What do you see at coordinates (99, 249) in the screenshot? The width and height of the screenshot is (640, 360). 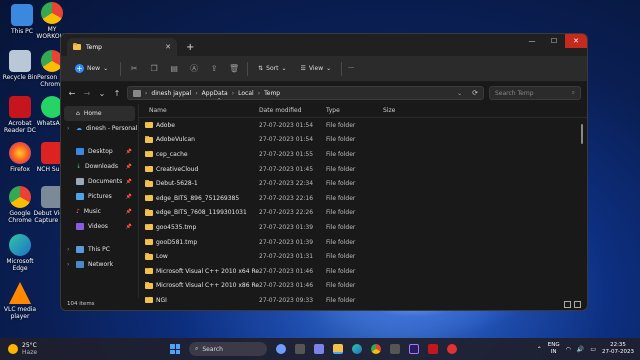 I see `nav-item-this-pc: › This PC` at bounding box center [99, 249].